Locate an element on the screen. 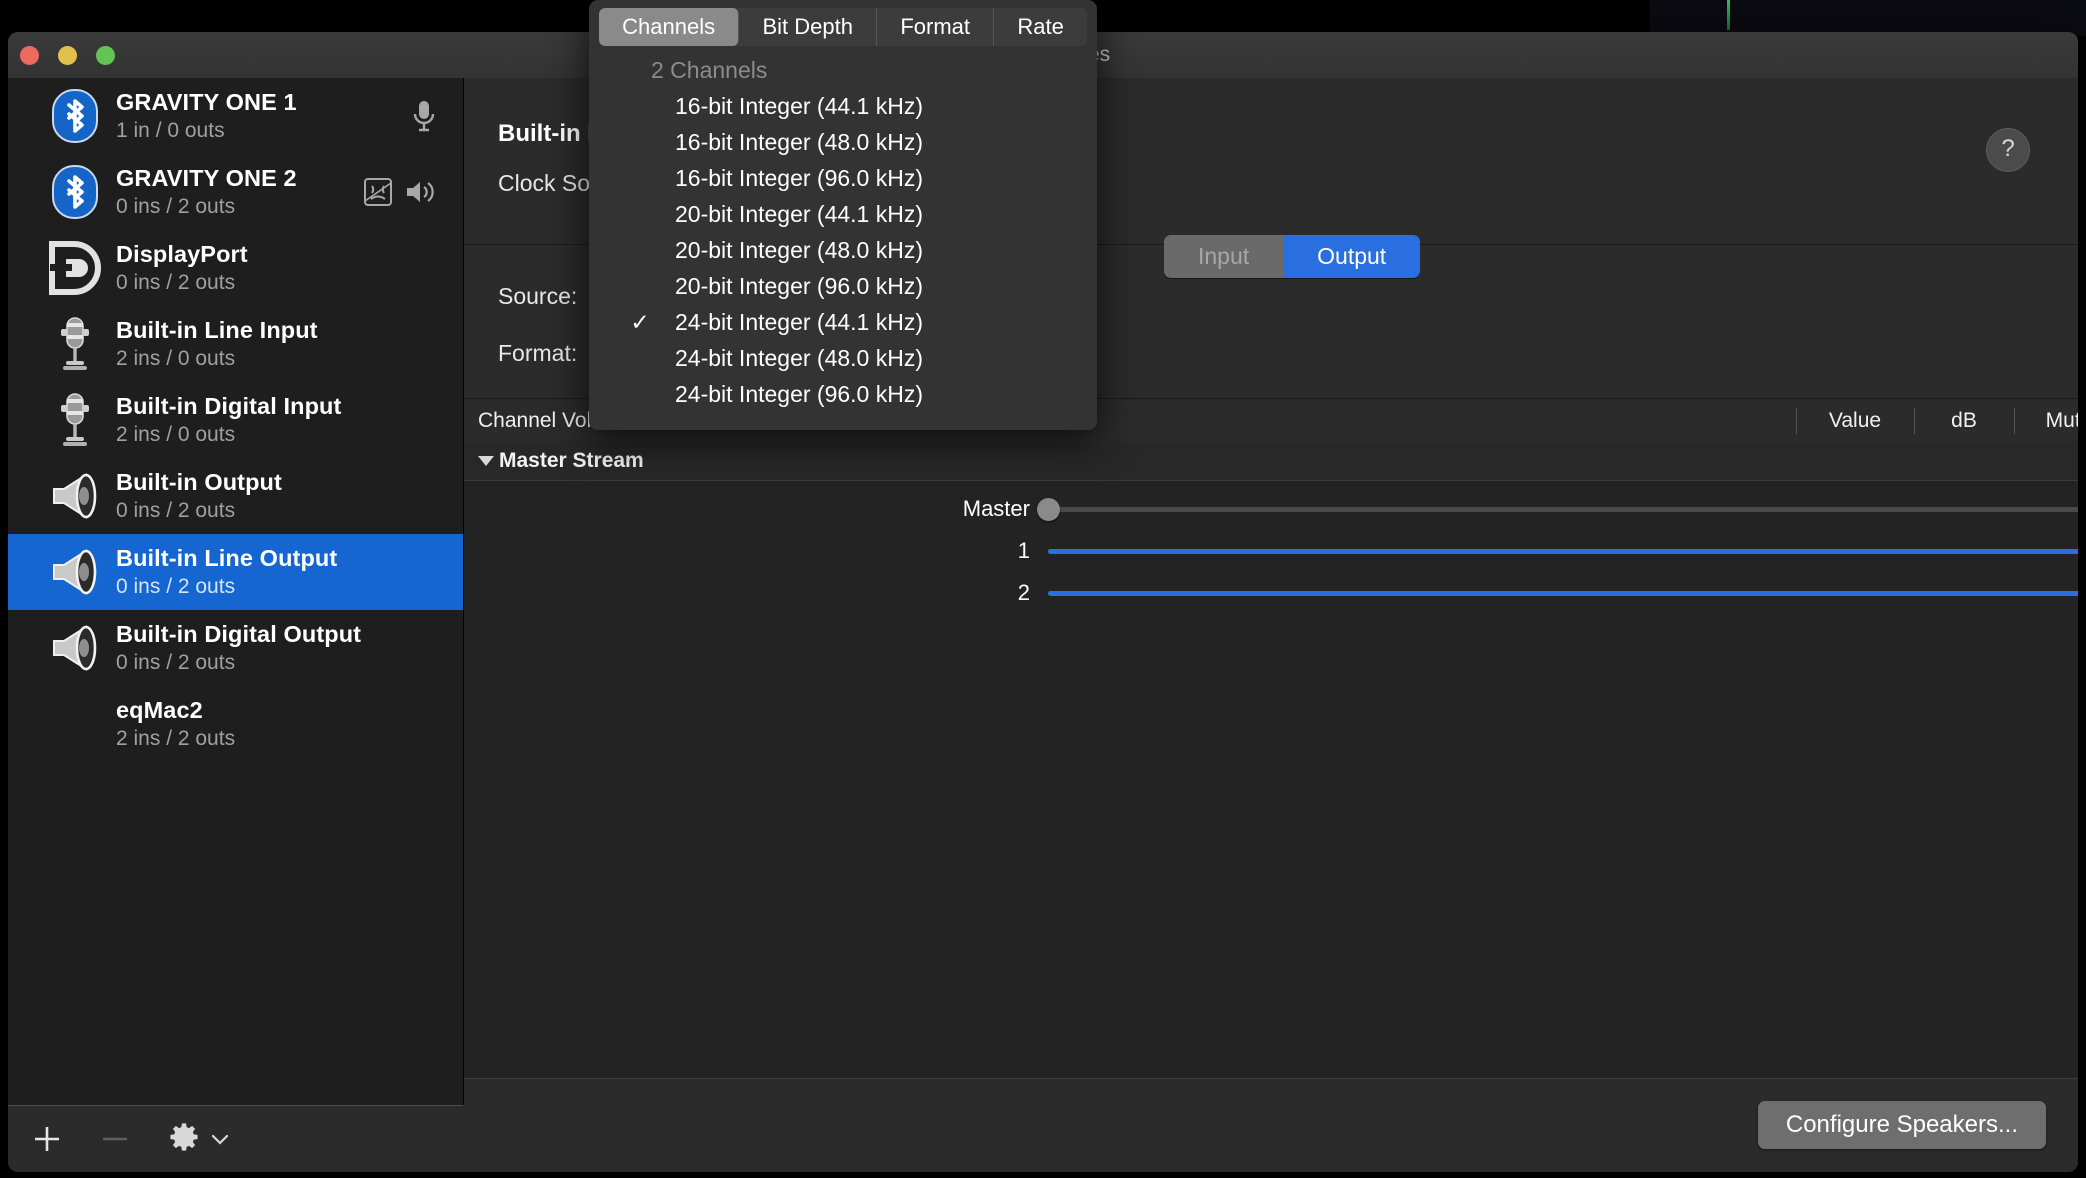  device-name: DisplayPort is located at coordinates (182, 253).